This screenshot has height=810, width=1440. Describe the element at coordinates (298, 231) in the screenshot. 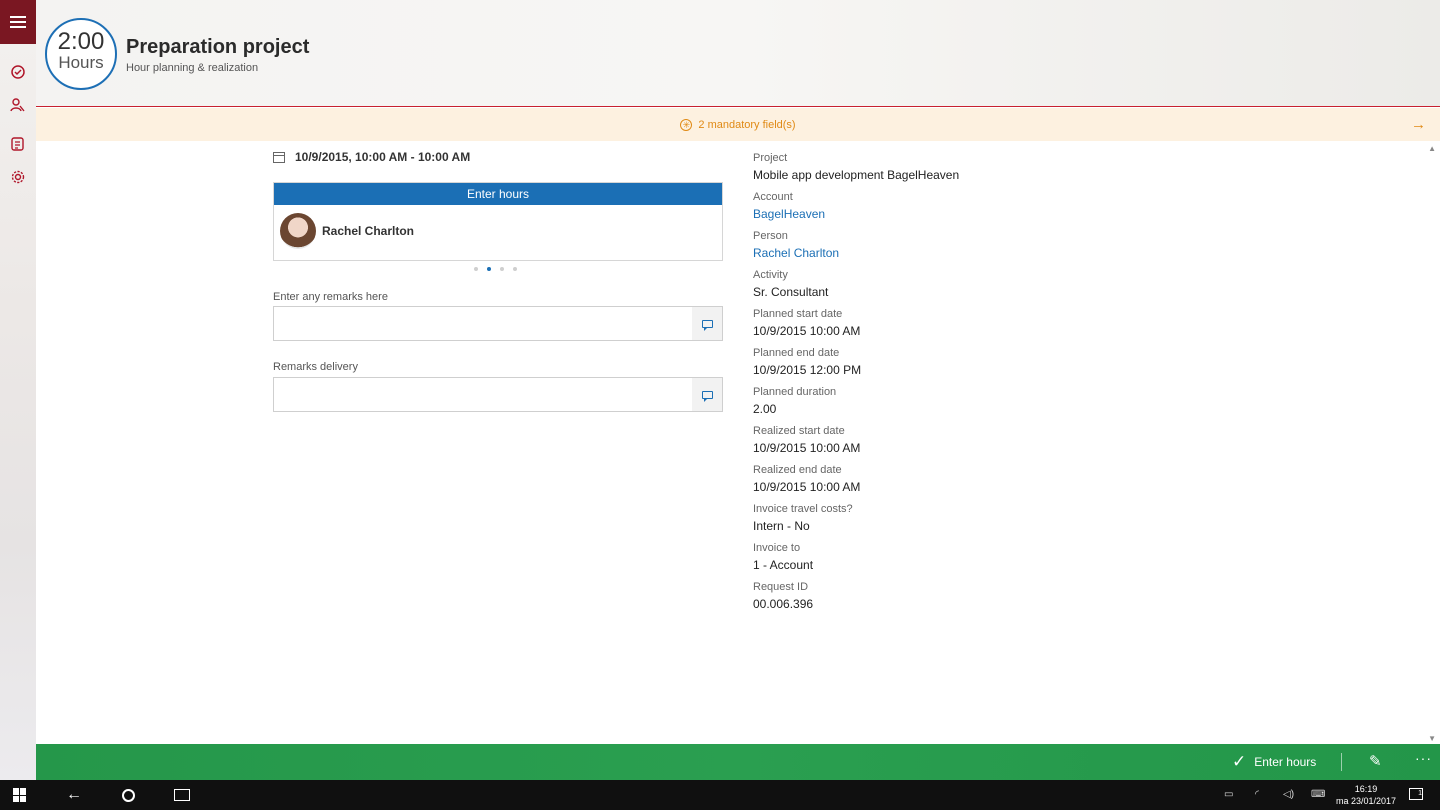

I see `avatar` at that location.